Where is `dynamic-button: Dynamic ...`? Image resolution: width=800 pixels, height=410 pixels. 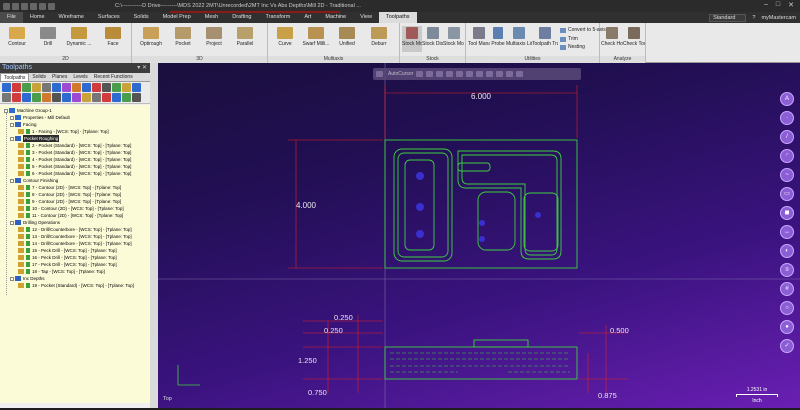
dynamic-button: Dynamic ... is located at coordinates (79, 39).